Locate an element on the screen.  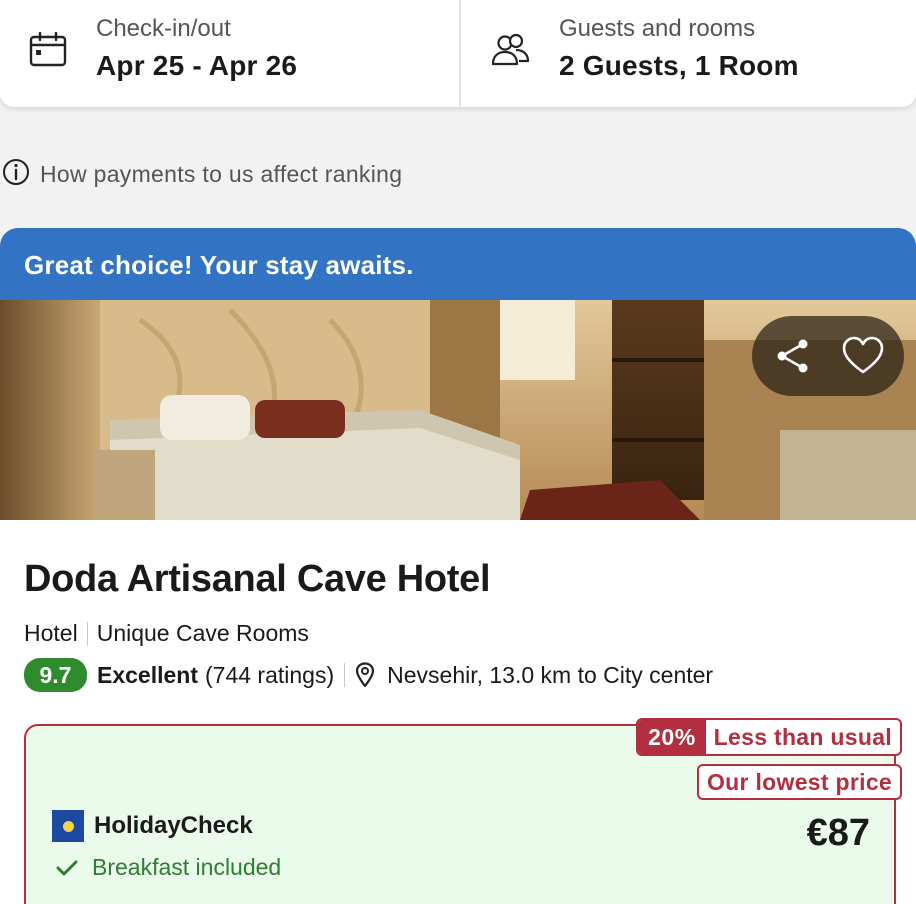
share-button is located at coordinates (793, 356).